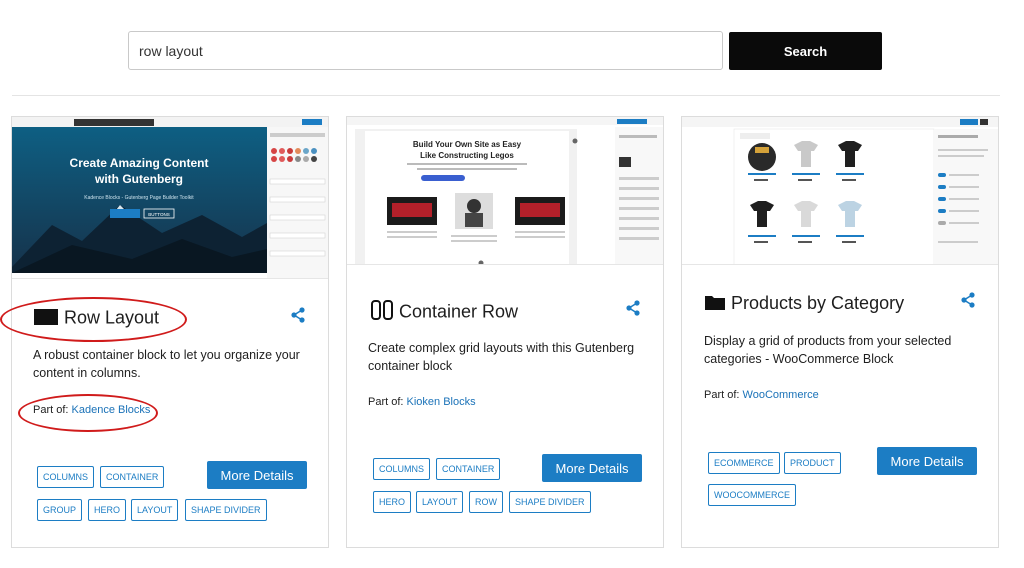 The height and width of the screenshot is (568, 1024). Describe the element at coordinates (139, 163) in the screenshot. I see `svg-text: Create Amazing Content` at that location.